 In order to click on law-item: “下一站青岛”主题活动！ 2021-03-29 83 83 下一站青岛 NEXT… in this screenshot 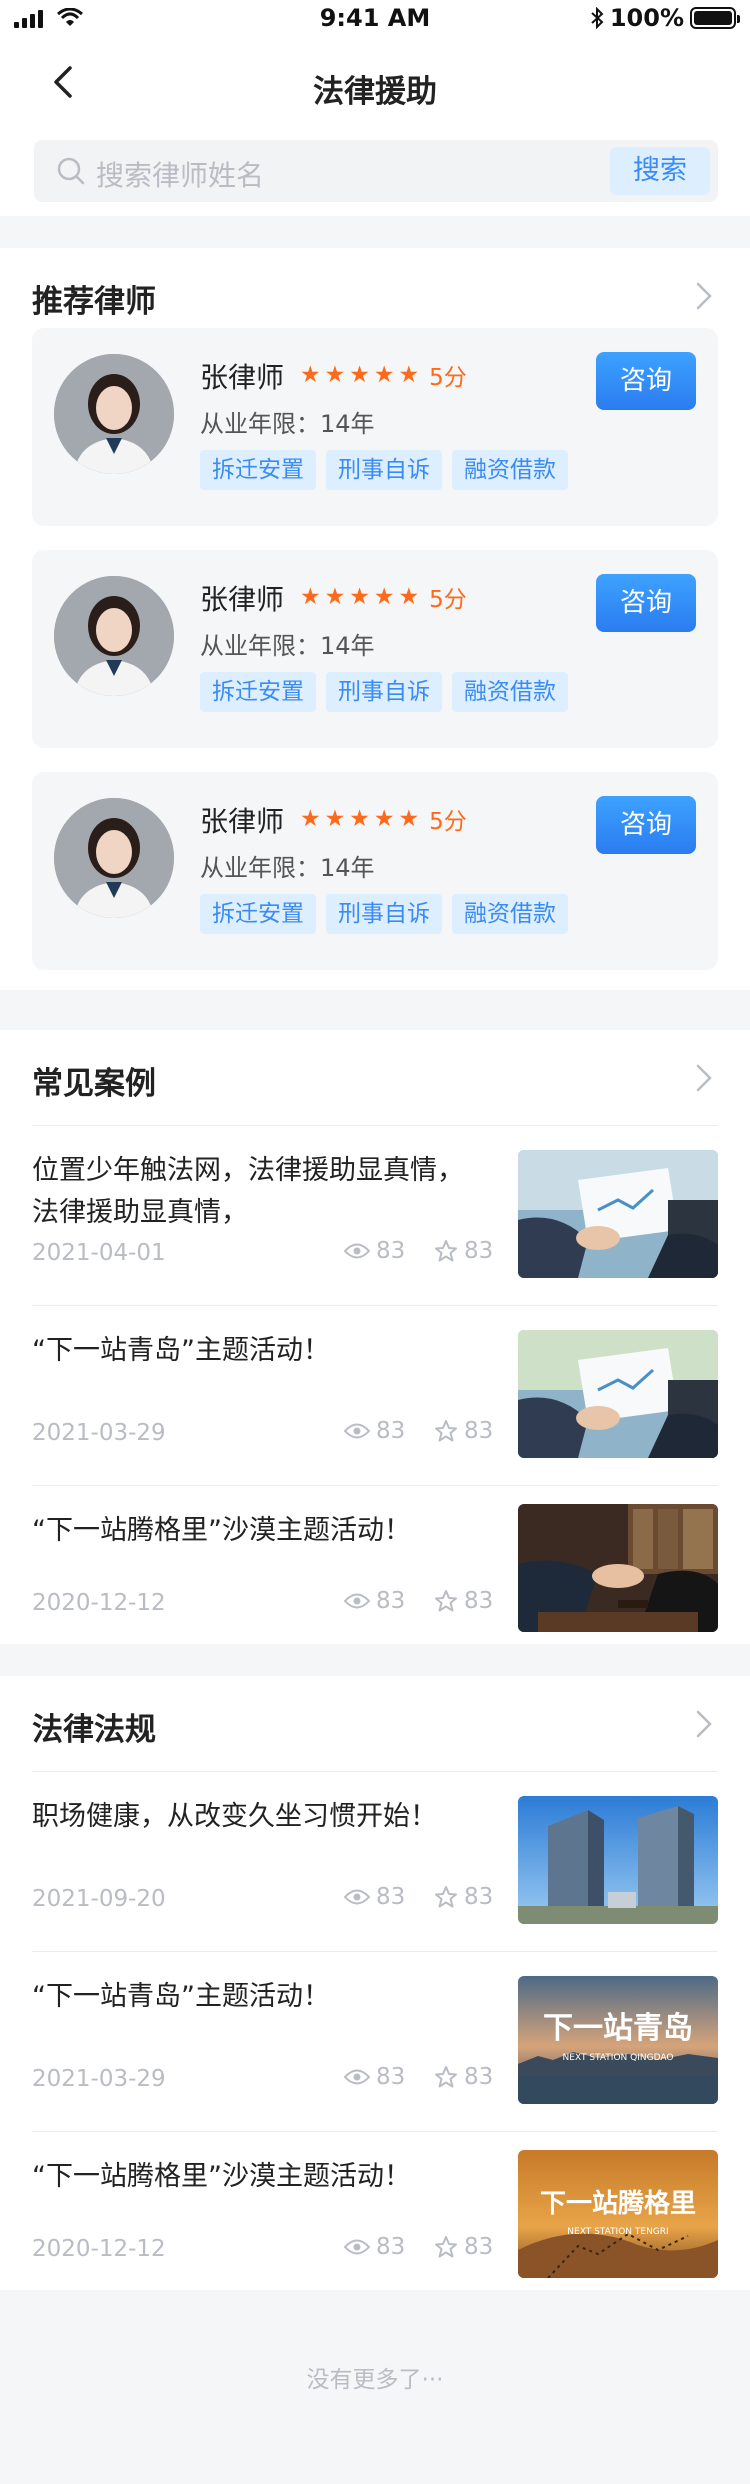, I will do `click(375, 2042)`.